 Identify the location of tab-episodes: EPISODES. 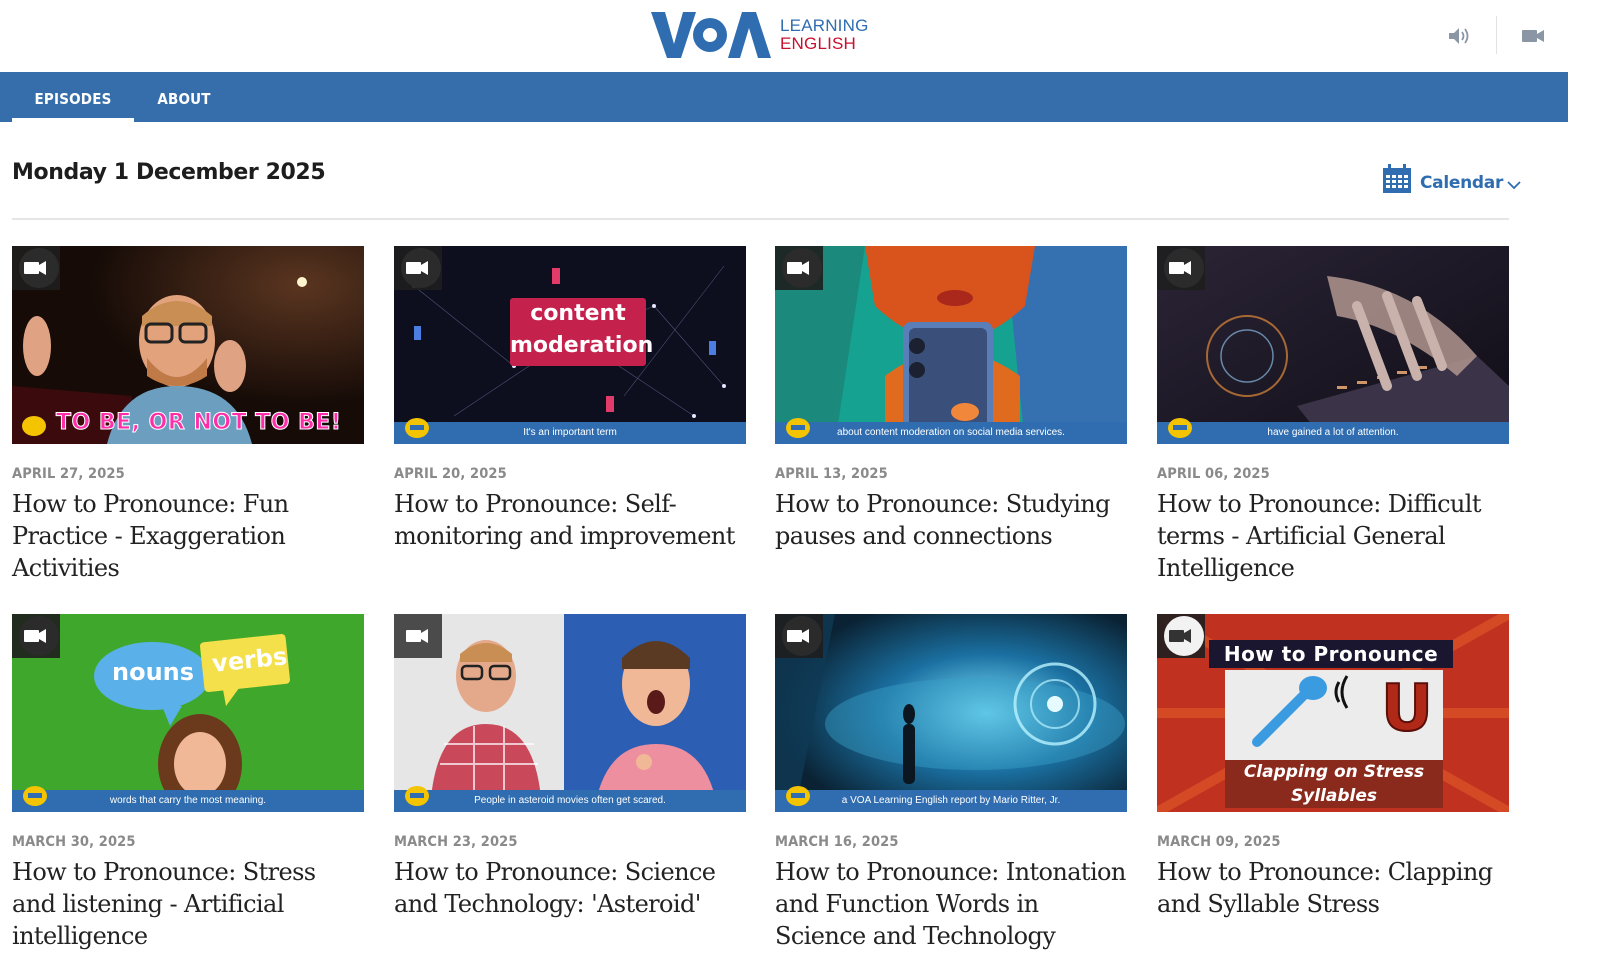
(73, 97).